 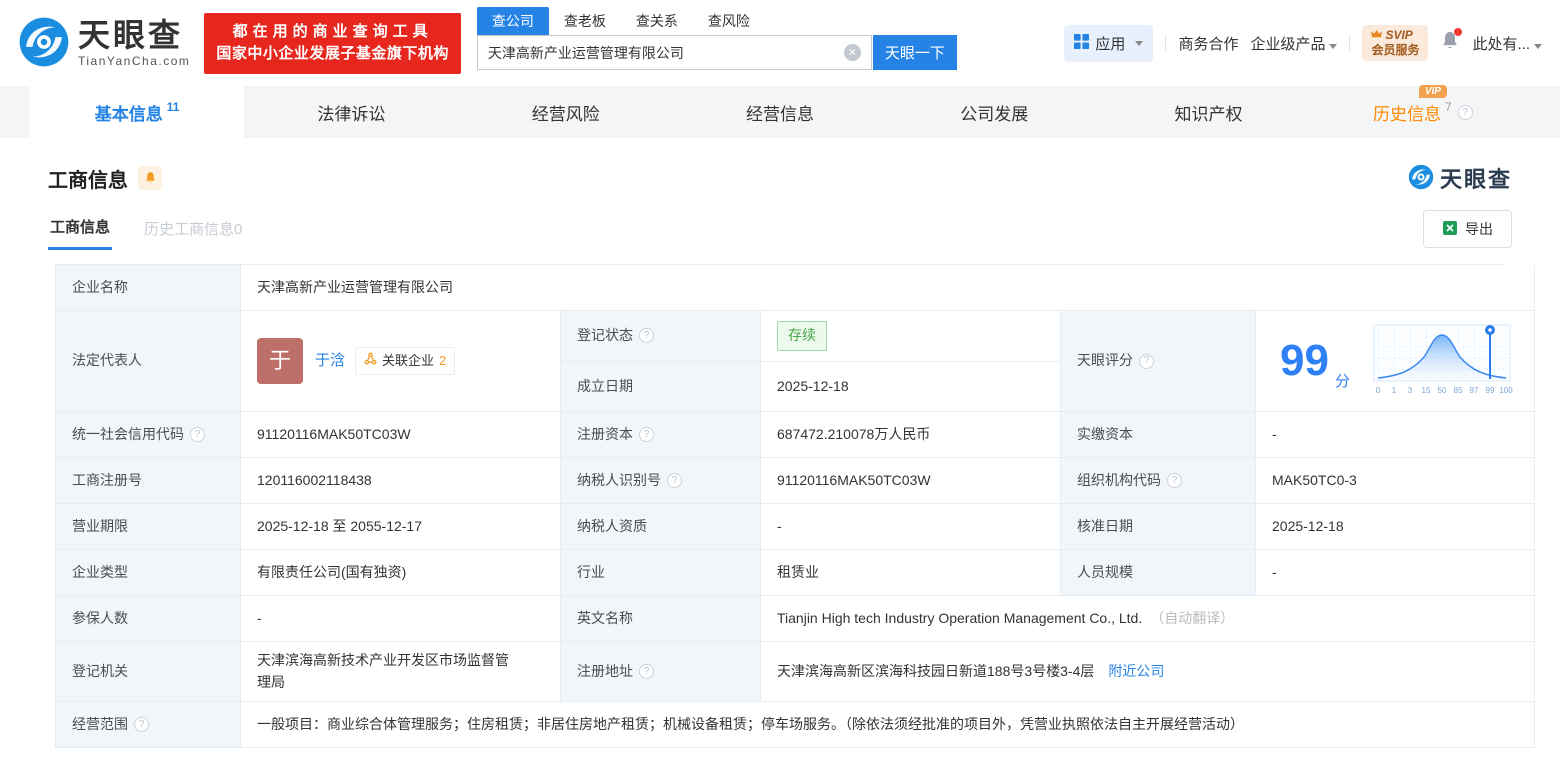 I want to click on taxpayer-id-label: 纳税人识别号, so click(x=619, y=479).